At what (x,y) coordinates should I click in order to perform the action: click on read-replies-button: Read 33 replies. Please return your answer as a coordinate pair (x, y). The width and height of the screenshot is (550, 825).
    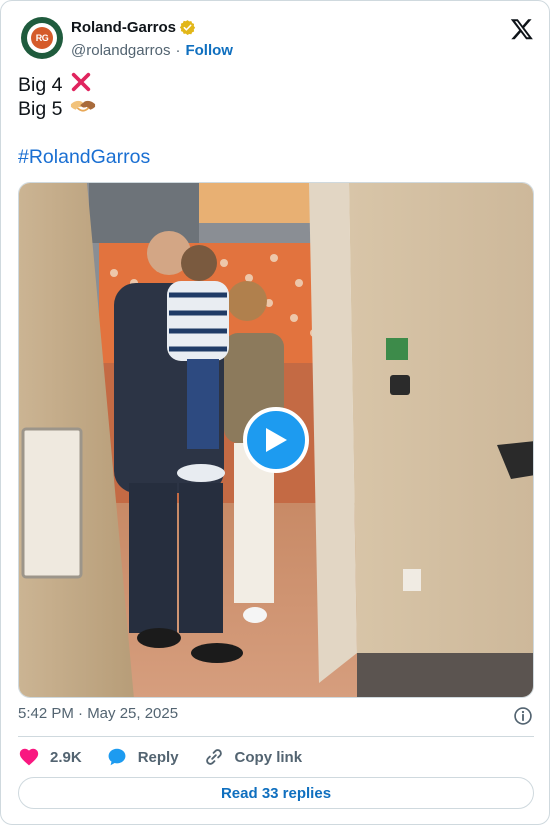
    Looking at the image, I should click on (276, 793).